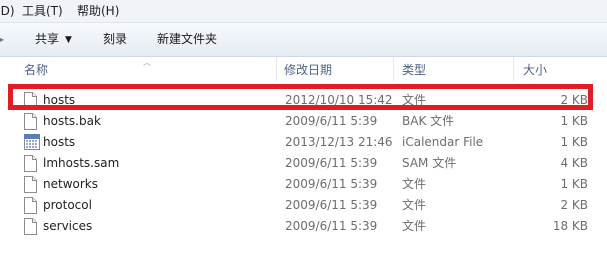 The height and width of the screenshot is (267, 607). I want to click on file-name: services, so click(68, 226).